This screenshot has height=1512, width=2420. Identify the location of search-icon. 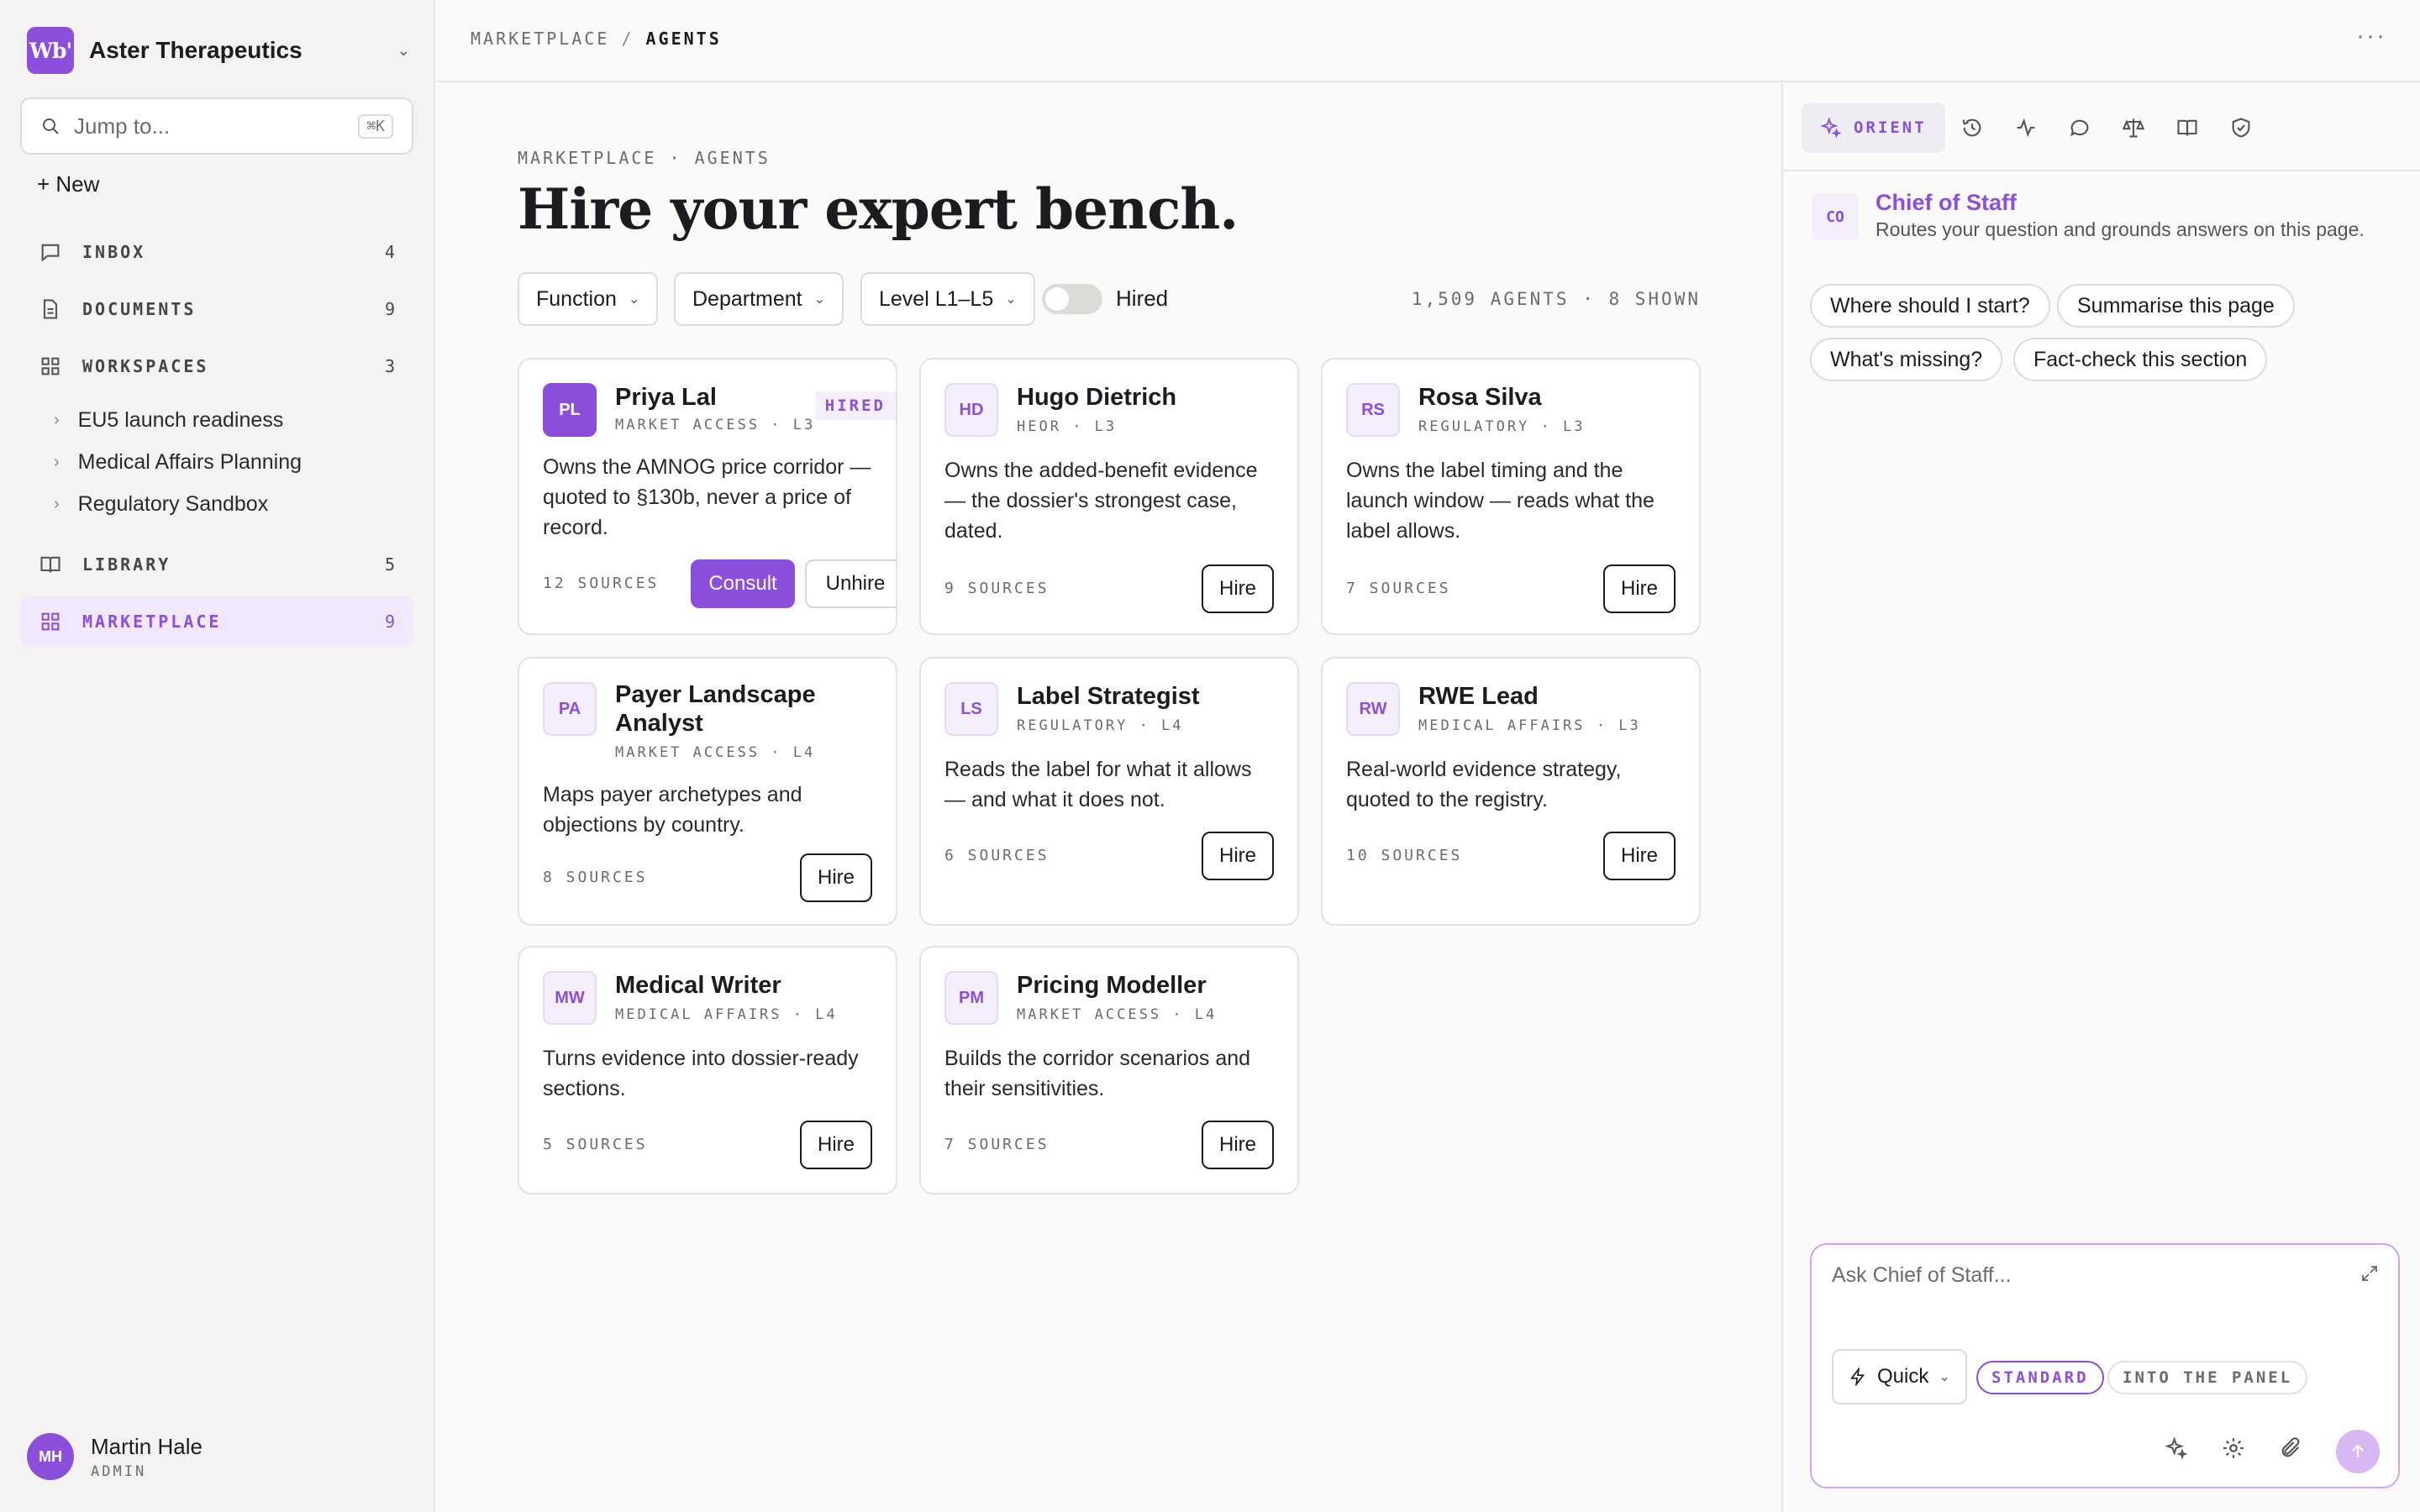
(51, 126).